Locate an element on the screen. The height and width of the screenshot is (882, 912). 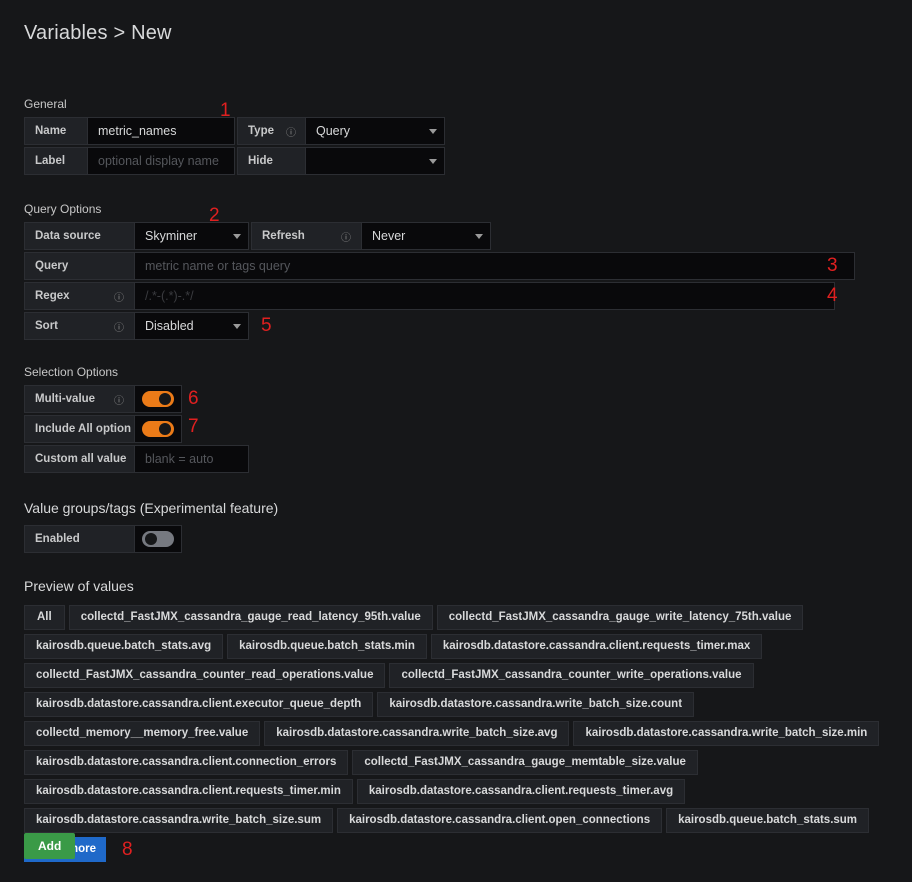
footer-actions: Add 9 is located at coordinates (50, 846).